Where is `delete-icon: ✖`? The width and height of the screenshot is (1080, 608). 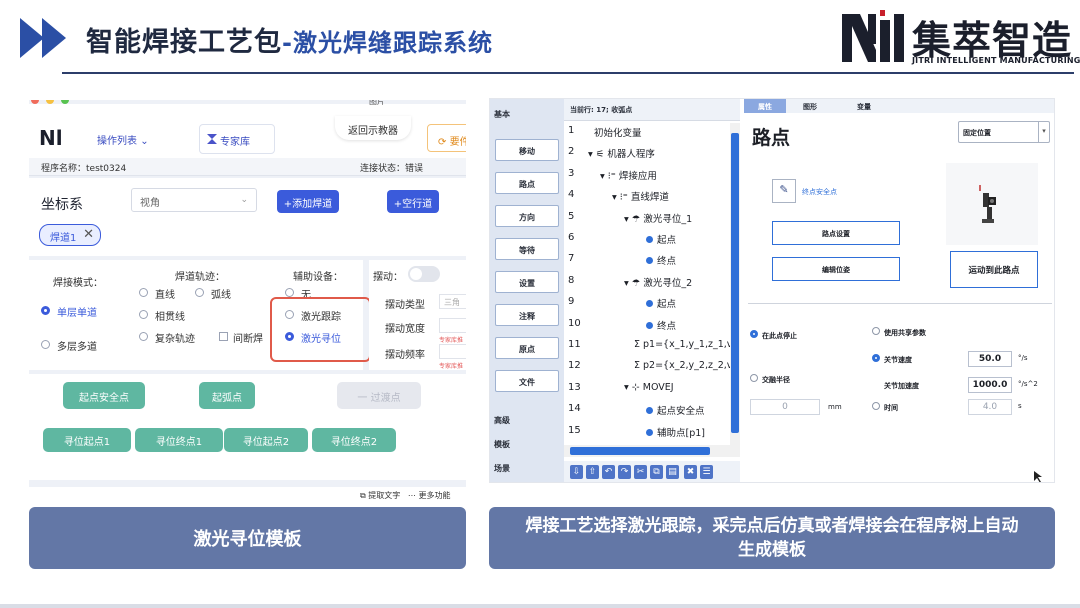 delete-icon: ✖ is located at coordinates (690, 472).